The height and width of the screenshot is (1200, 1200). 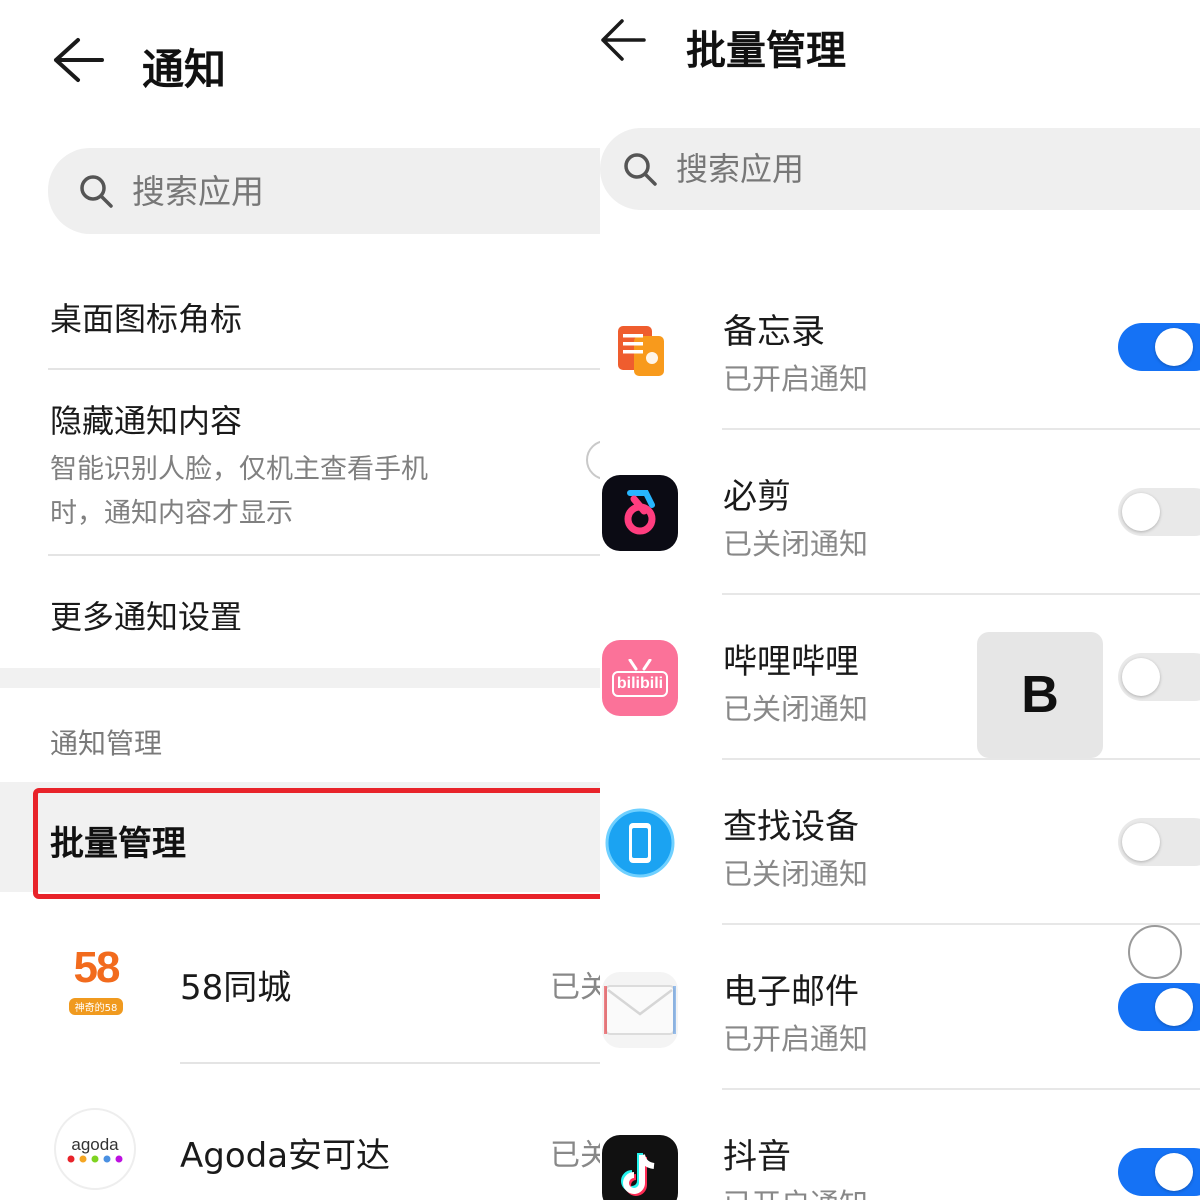 What do you see at coordinates (757, 497) in the screenshot?
I see `app-name: 必剪` at bounding box center [757, 497].